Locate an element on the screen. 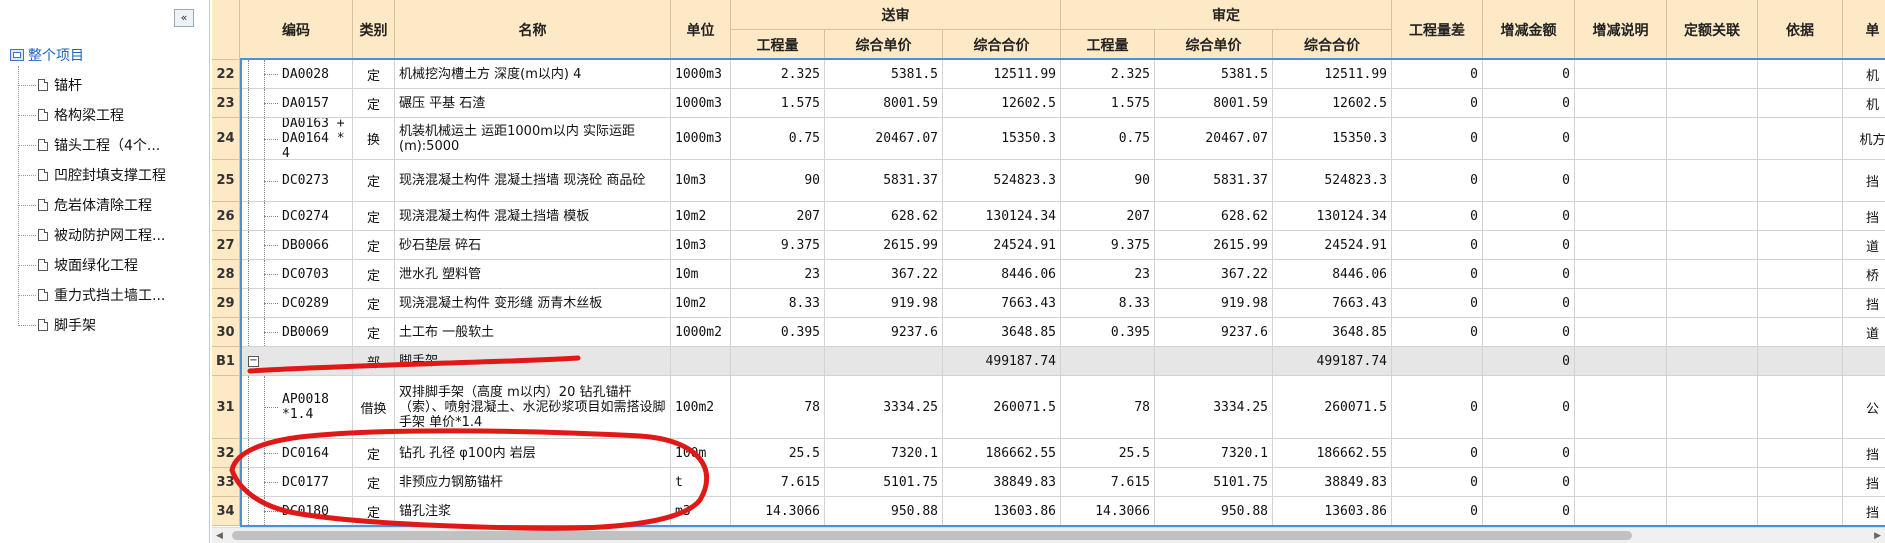 The width and height of the screenshot is (1885, 543). cell-tail is located at coordinates (1864, 361).